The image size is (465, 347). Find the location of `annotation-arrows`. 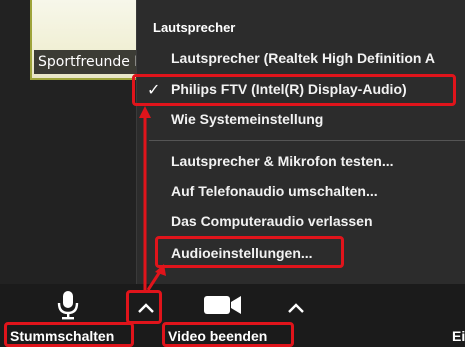

annotation-arrows is located at coordinates (152, 198).